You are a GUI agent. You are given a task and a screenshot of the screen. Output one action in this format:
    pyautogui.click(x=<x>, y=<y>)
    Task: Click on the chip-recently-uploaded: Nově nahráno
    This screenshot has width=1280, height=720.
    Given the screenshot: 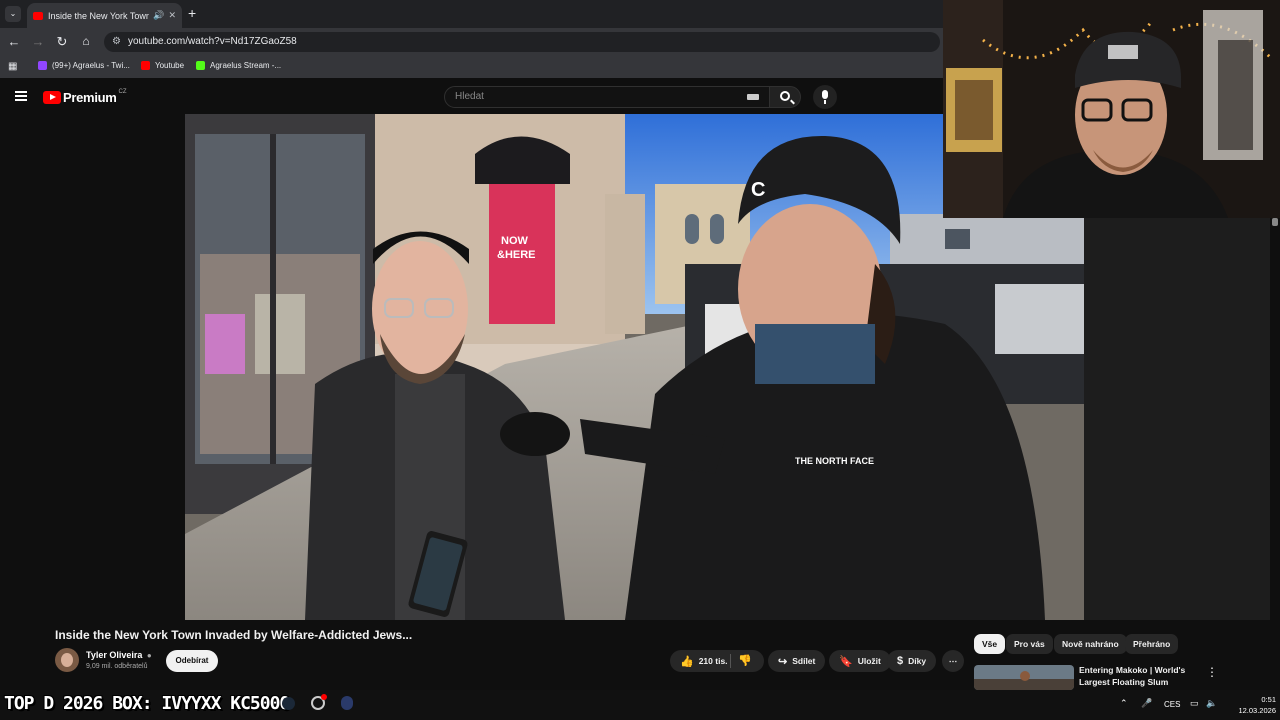 What is the action you would take?
    pyautogui.click(x=1090, y=644)
    